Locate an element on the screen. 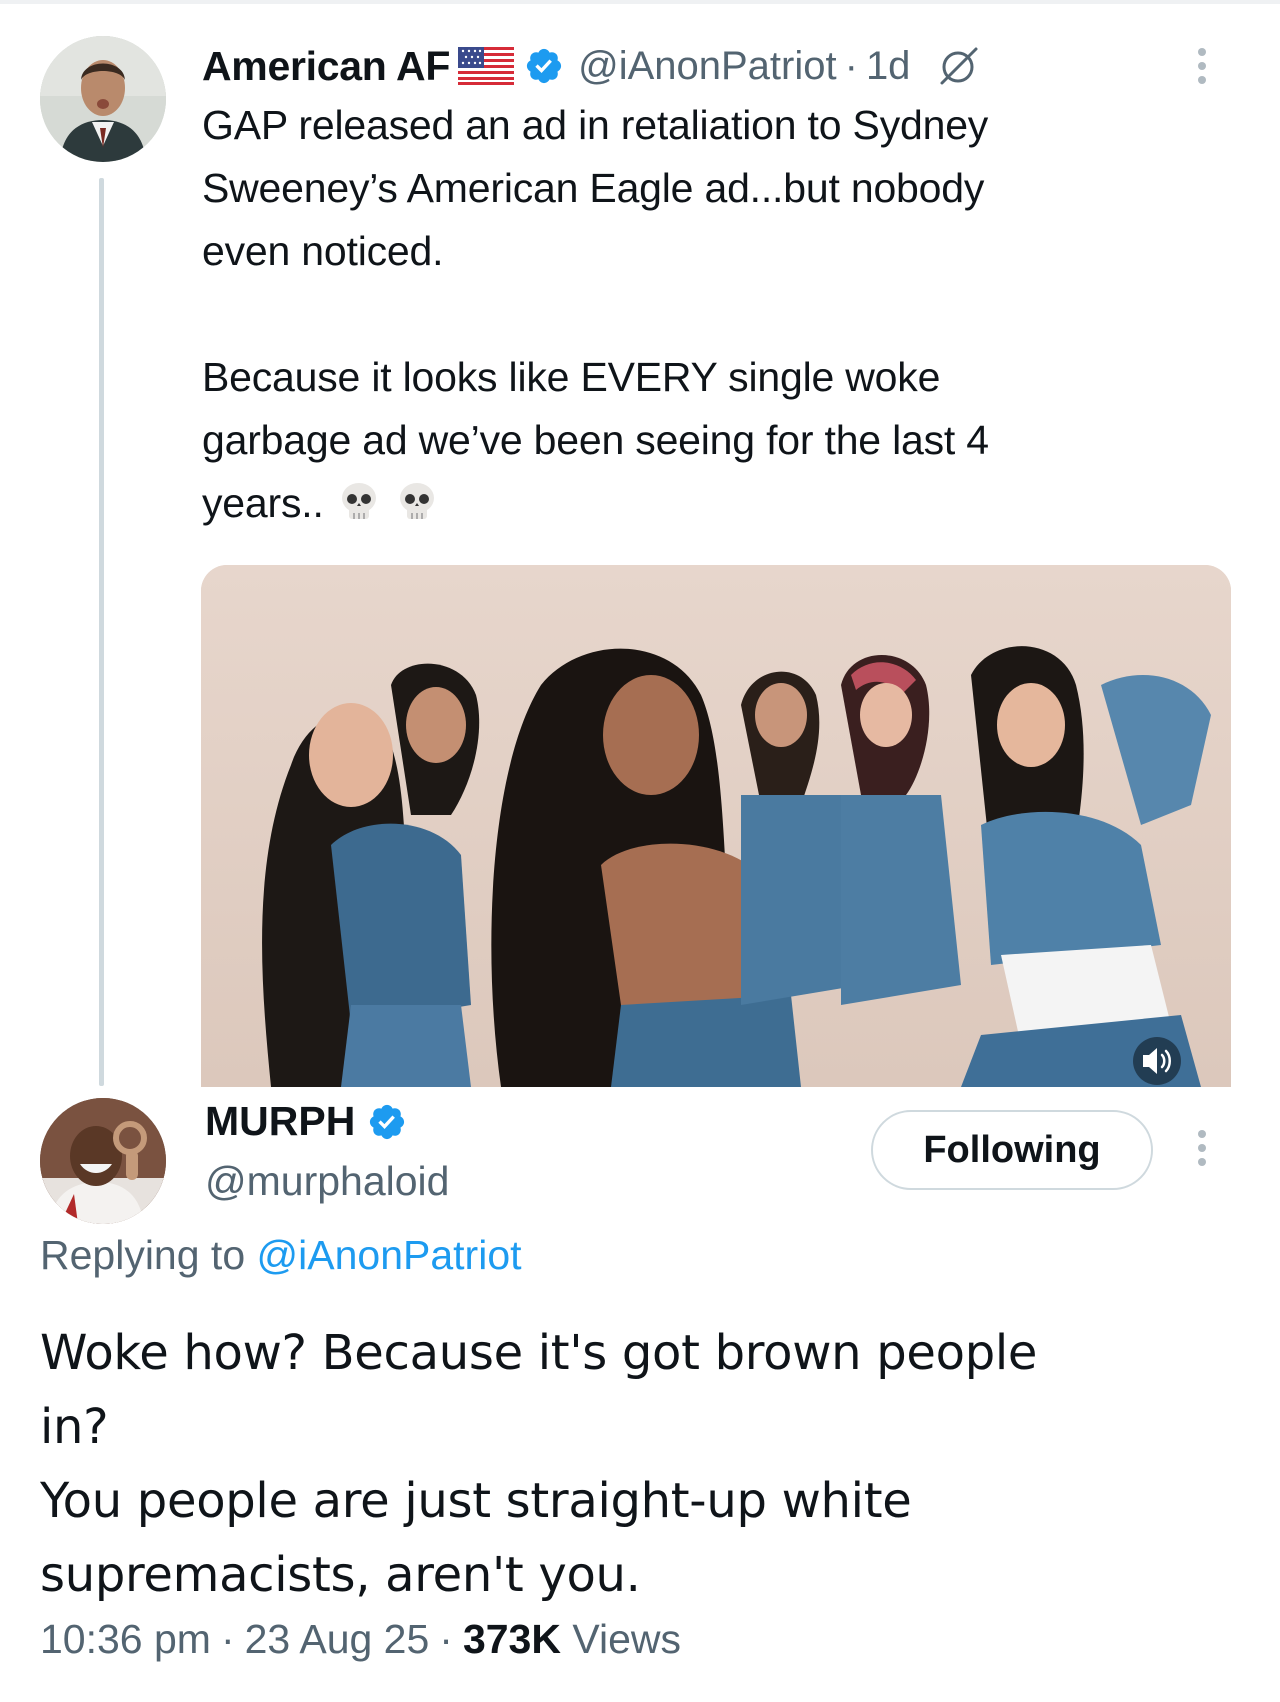  reply-handle: @murphaloid is located at coordinates (327, 1181).